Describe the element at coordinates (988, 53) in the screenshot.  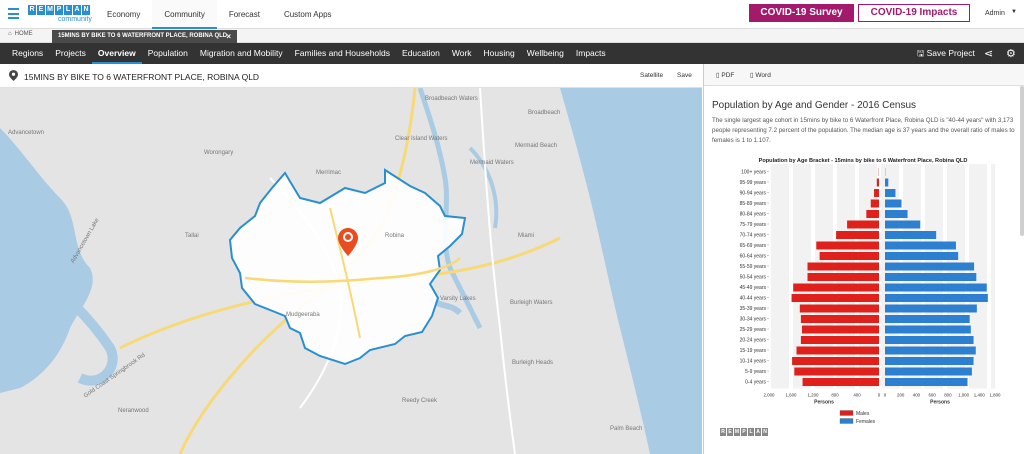
I see `share-icon: ⋖` at that location.